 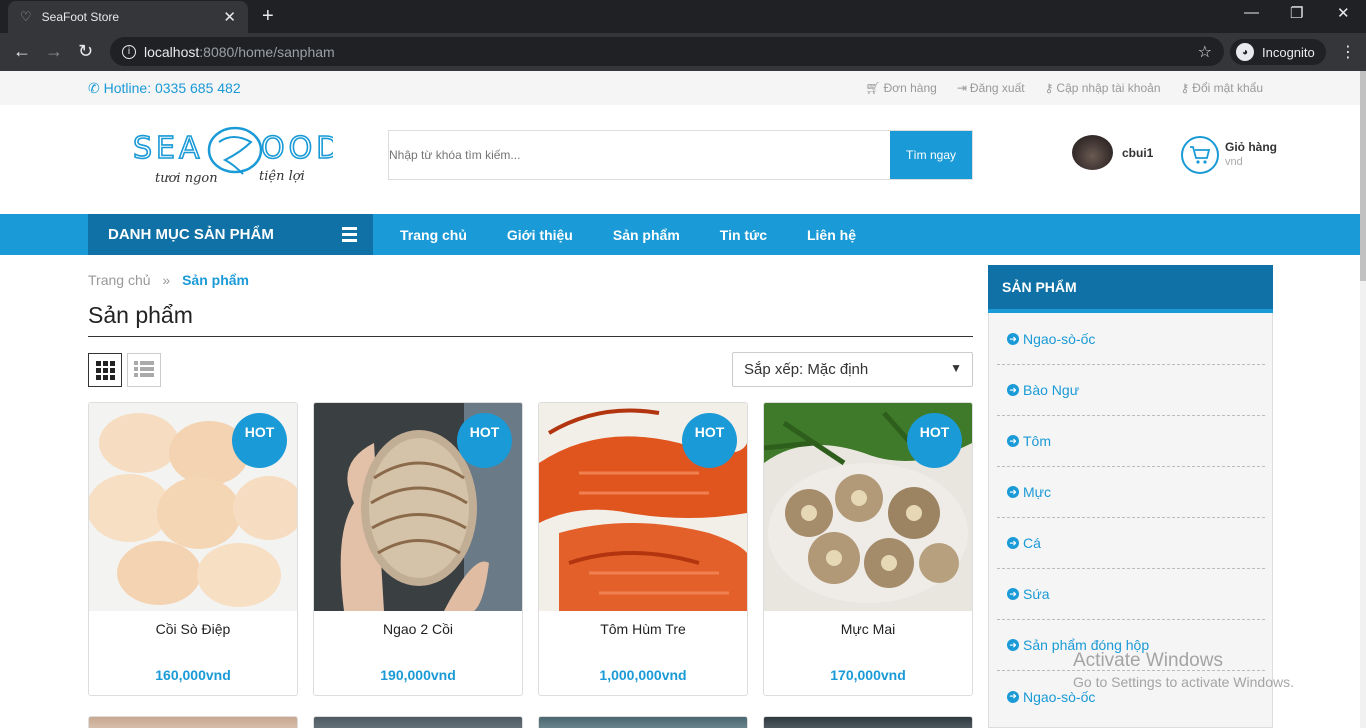 What do you see at coordinates (1037, 492) in the screenshot?
I see `sidebar-item-label: Mực` at bounding box center [1037, 492].